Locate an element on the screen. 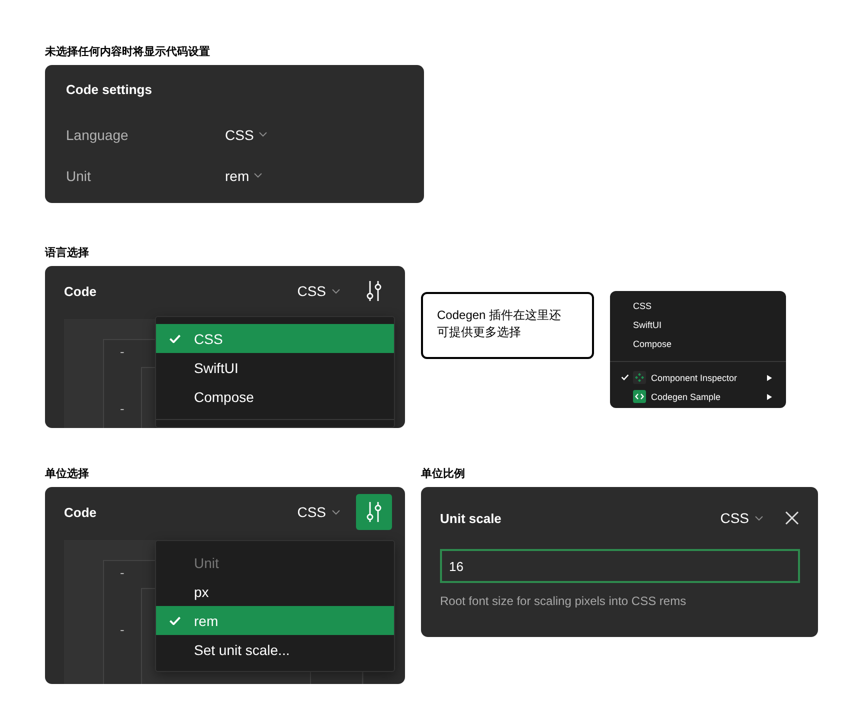 The width and height of the screenshot is (868, 720). setting-label: Unit is located at coordinates (79, 176).